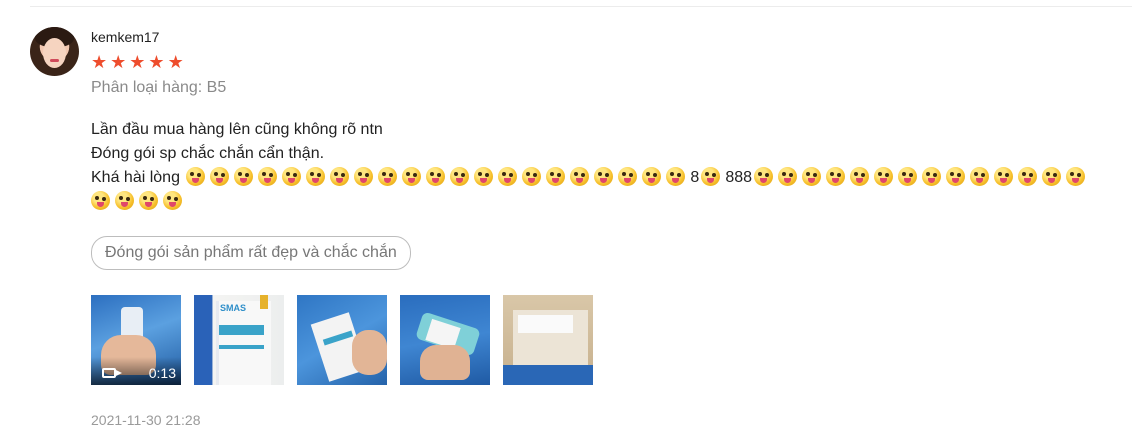 The width and height of the screenshot is (1142, 434). What do you see at coordinates (208, 153) in the screenshot?
I see `comment-line-2: Đóng gói sp chắc chắn cẩn thận.` at bounding box center [208, 153].